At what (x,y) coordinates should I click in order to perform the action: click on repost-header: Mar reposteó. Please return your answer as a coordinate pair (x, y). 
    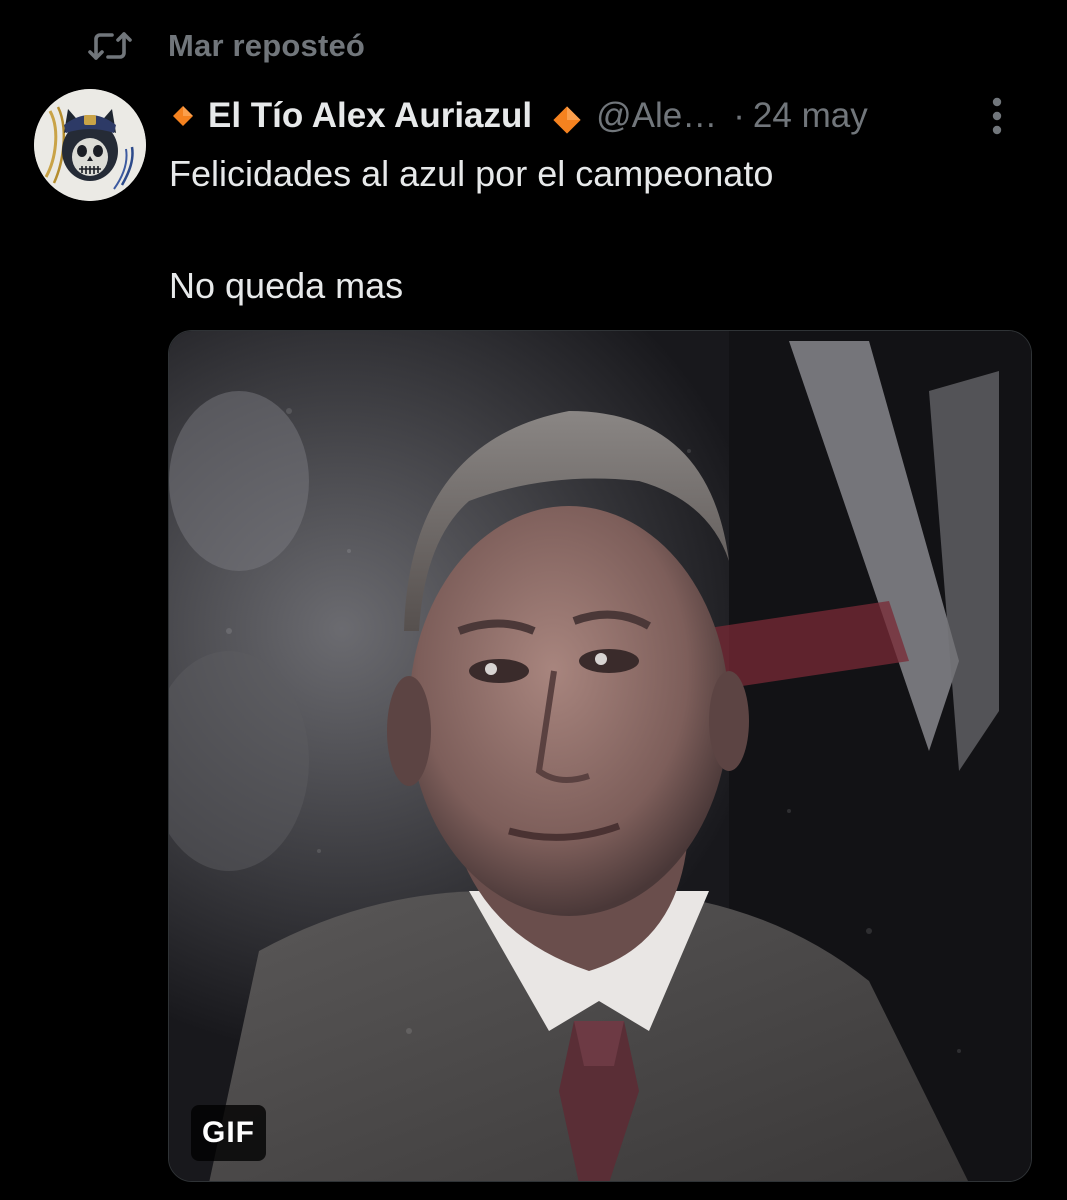
    Looking at the image, I should click on (226, 46).